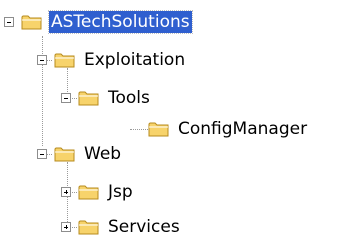 This screenshot has height=246, width=341. What do you see at coordinates (242, 129) in the screenshot?
I see `tree-node-label: ConfigManager` at bounding box center [242, 129].